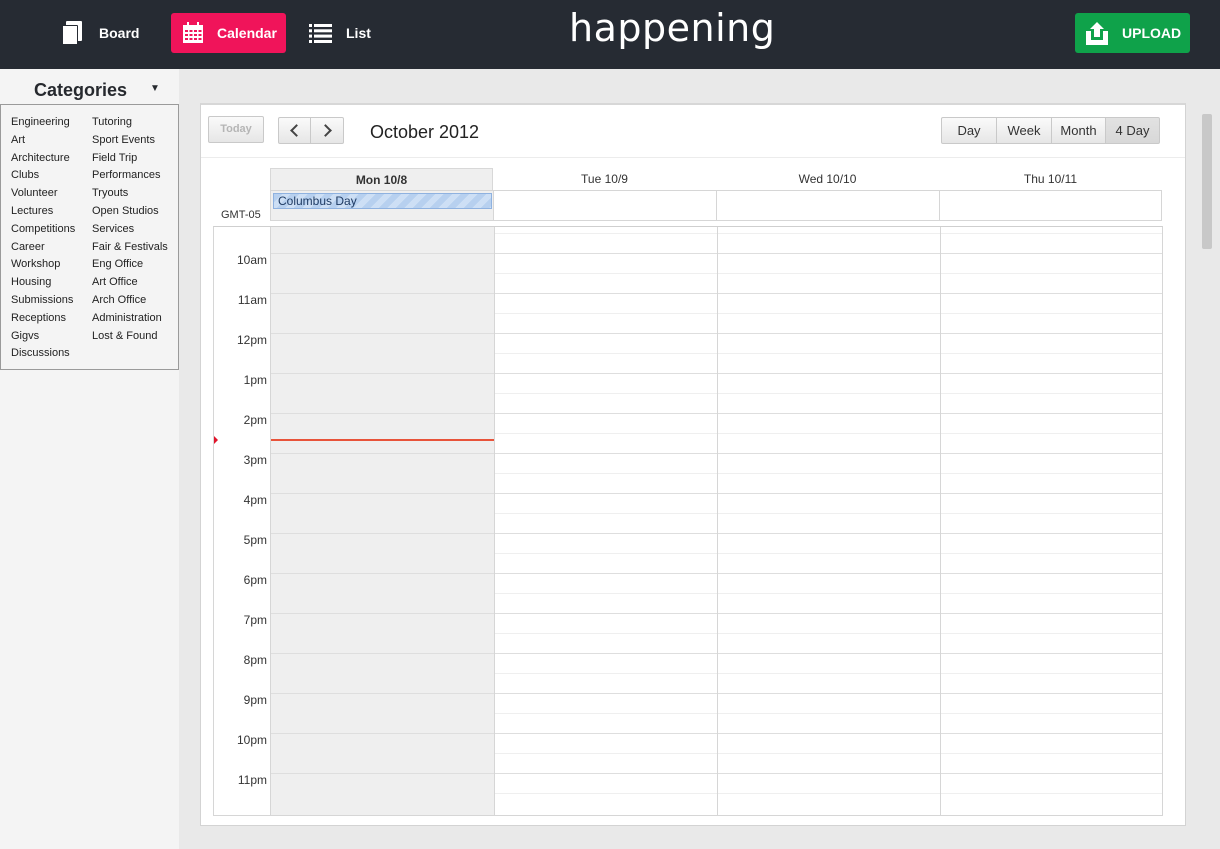 This screenshot has width=1220, height=849. I want to click on current-time-marker-icon, so click(216, 440).